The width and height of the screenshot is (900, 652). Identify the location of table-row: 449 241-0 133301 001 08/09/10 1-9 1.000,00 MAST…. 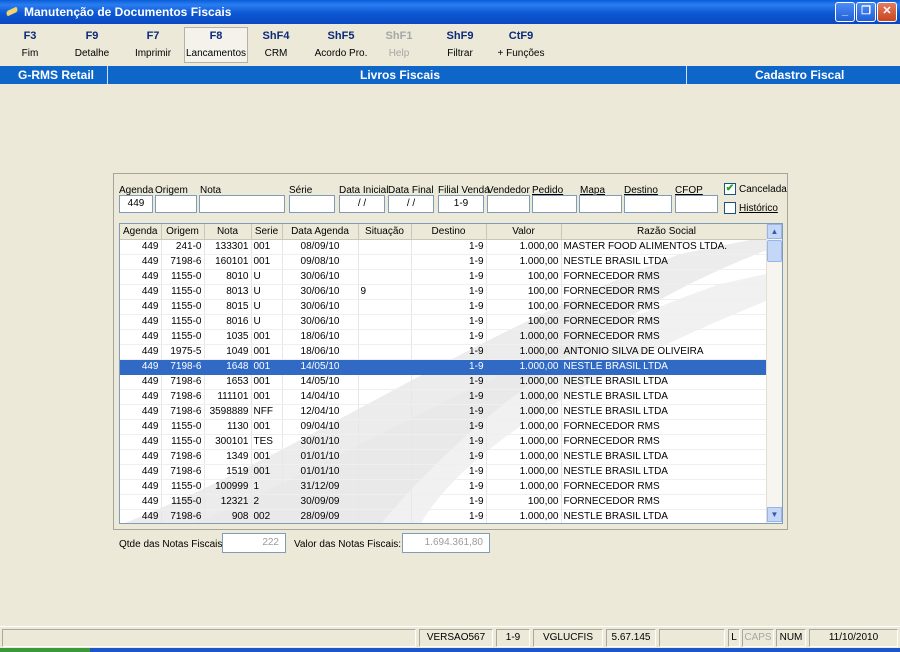
(451, 247).